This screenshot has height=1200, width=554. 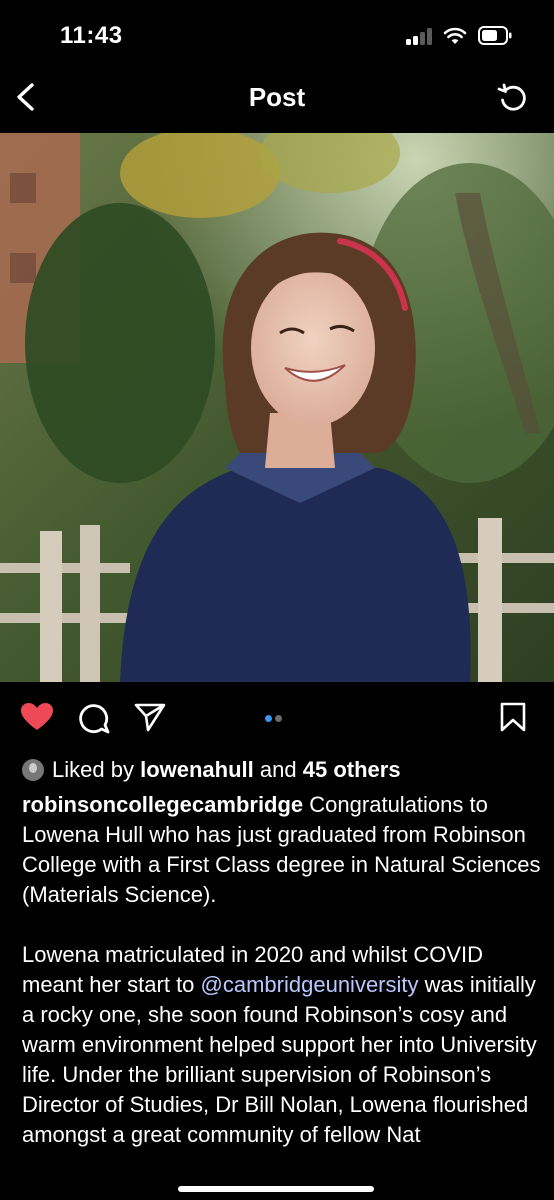 I want to click on carousel-indicator, so click(x=275, y=718).